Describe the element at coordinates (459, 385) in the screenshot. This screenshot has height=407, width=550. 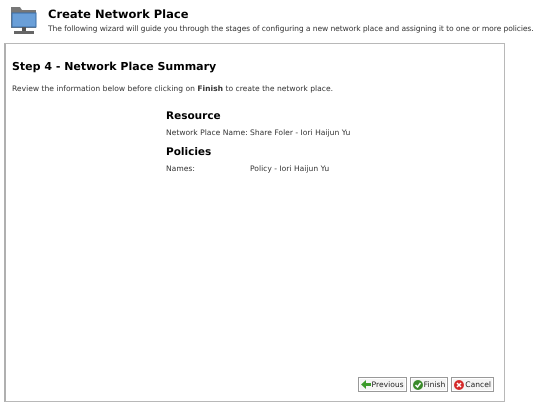
I see `cancel-icon` at that location.